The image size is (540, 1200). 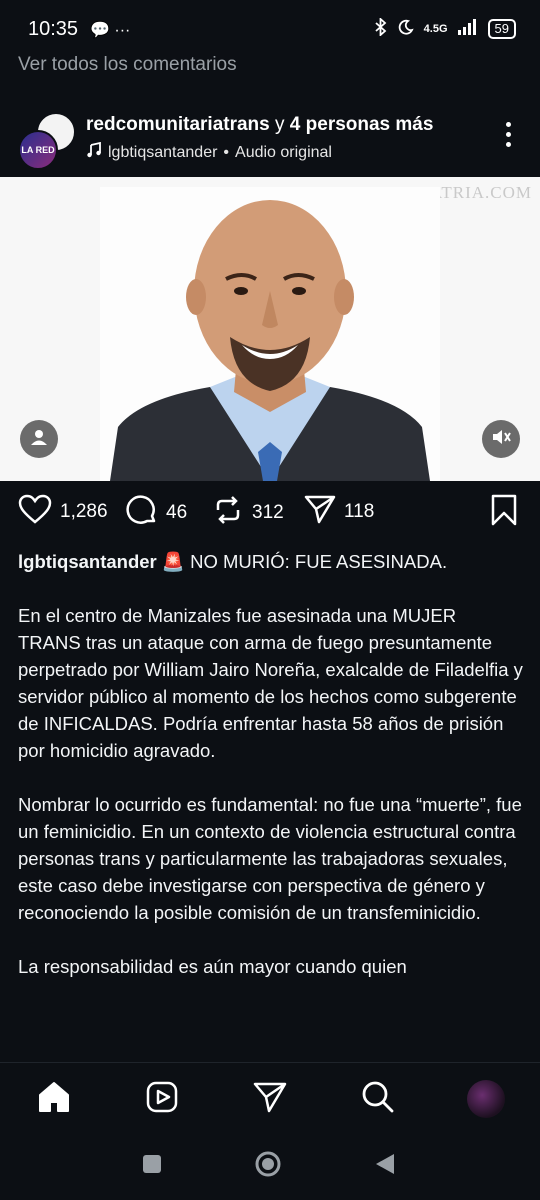 I want to click on nav-profile, so click(x=486, y=1099).